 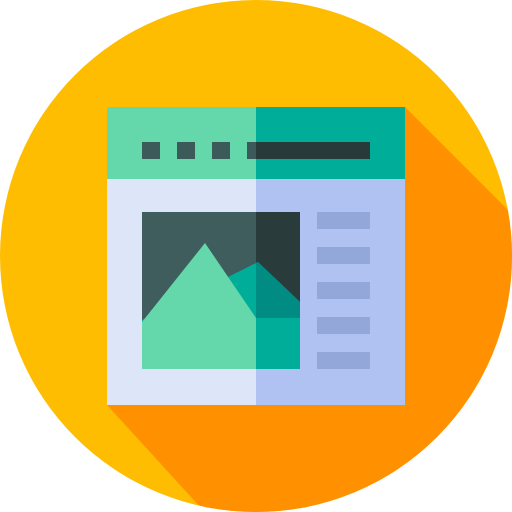 I want to click on address-bar-left, so click(x=251, y=150).